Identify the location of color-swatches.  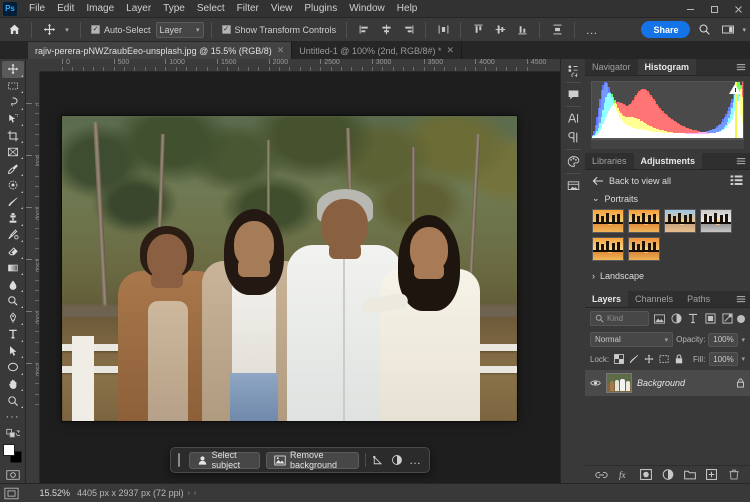
(13, 453).